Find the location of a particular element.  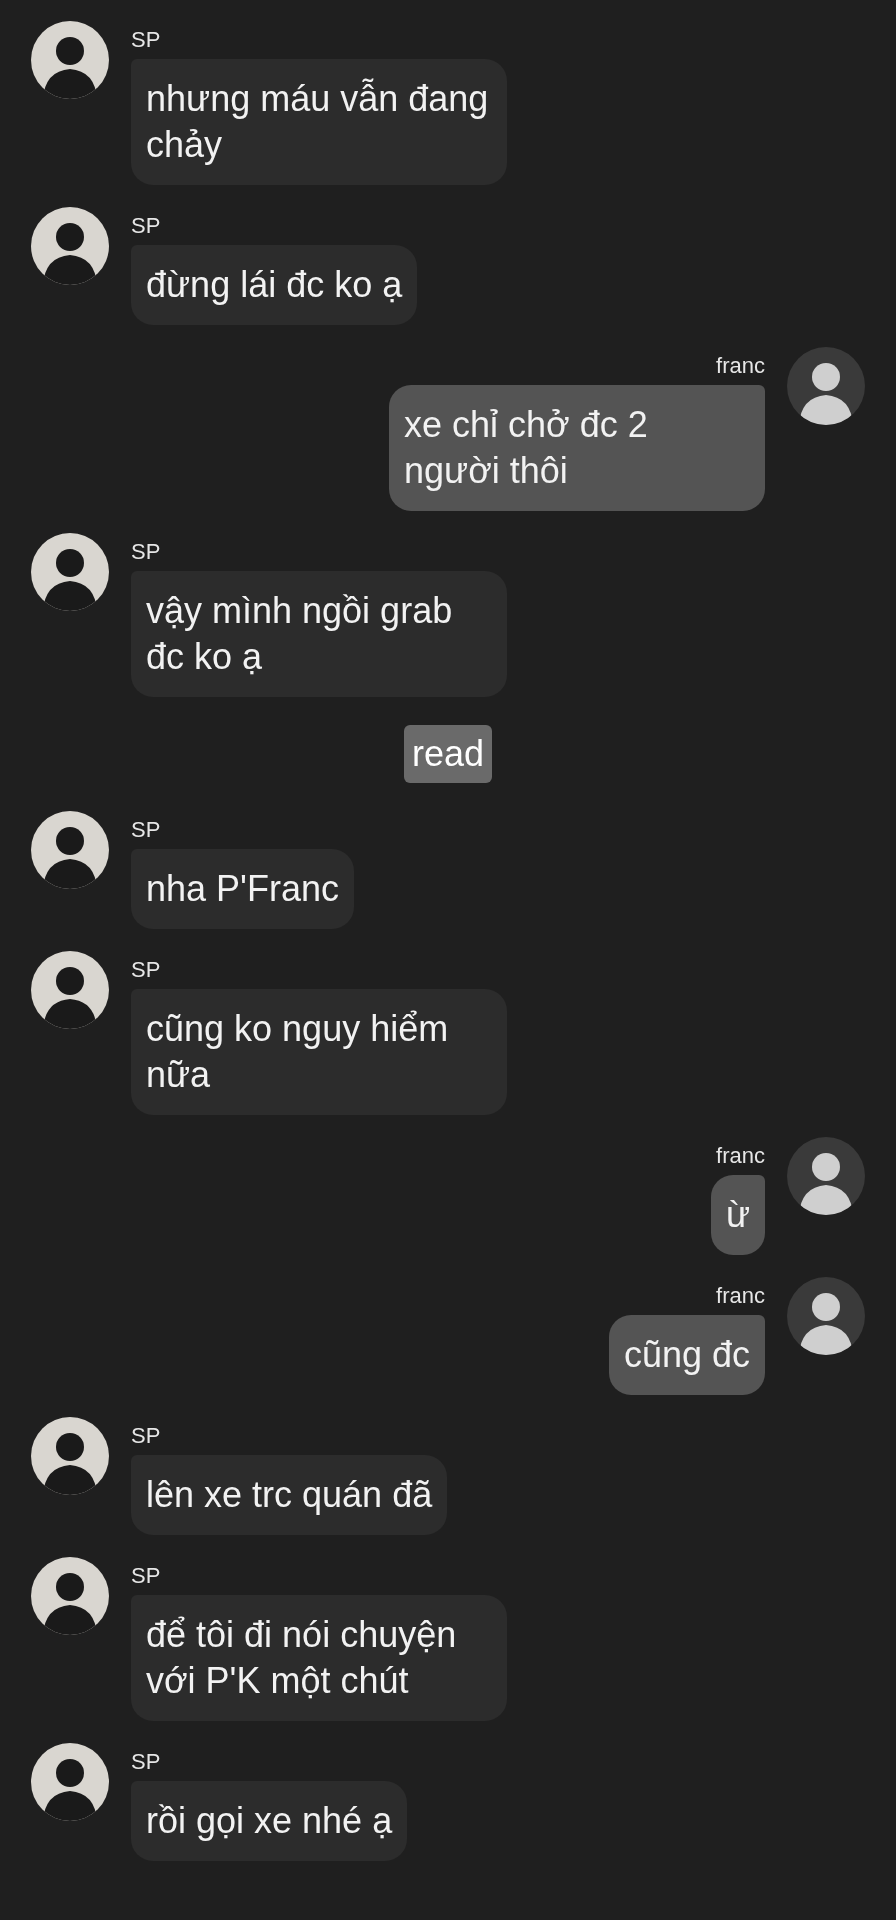

message-bubble: nhưng máu vẫn đang chảy is located at coordinates (319, 122).